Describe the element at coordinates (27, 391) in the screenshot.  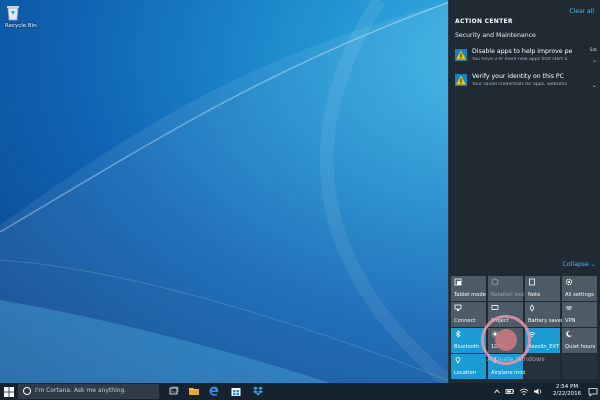
I see `cortana-icon` at that location.